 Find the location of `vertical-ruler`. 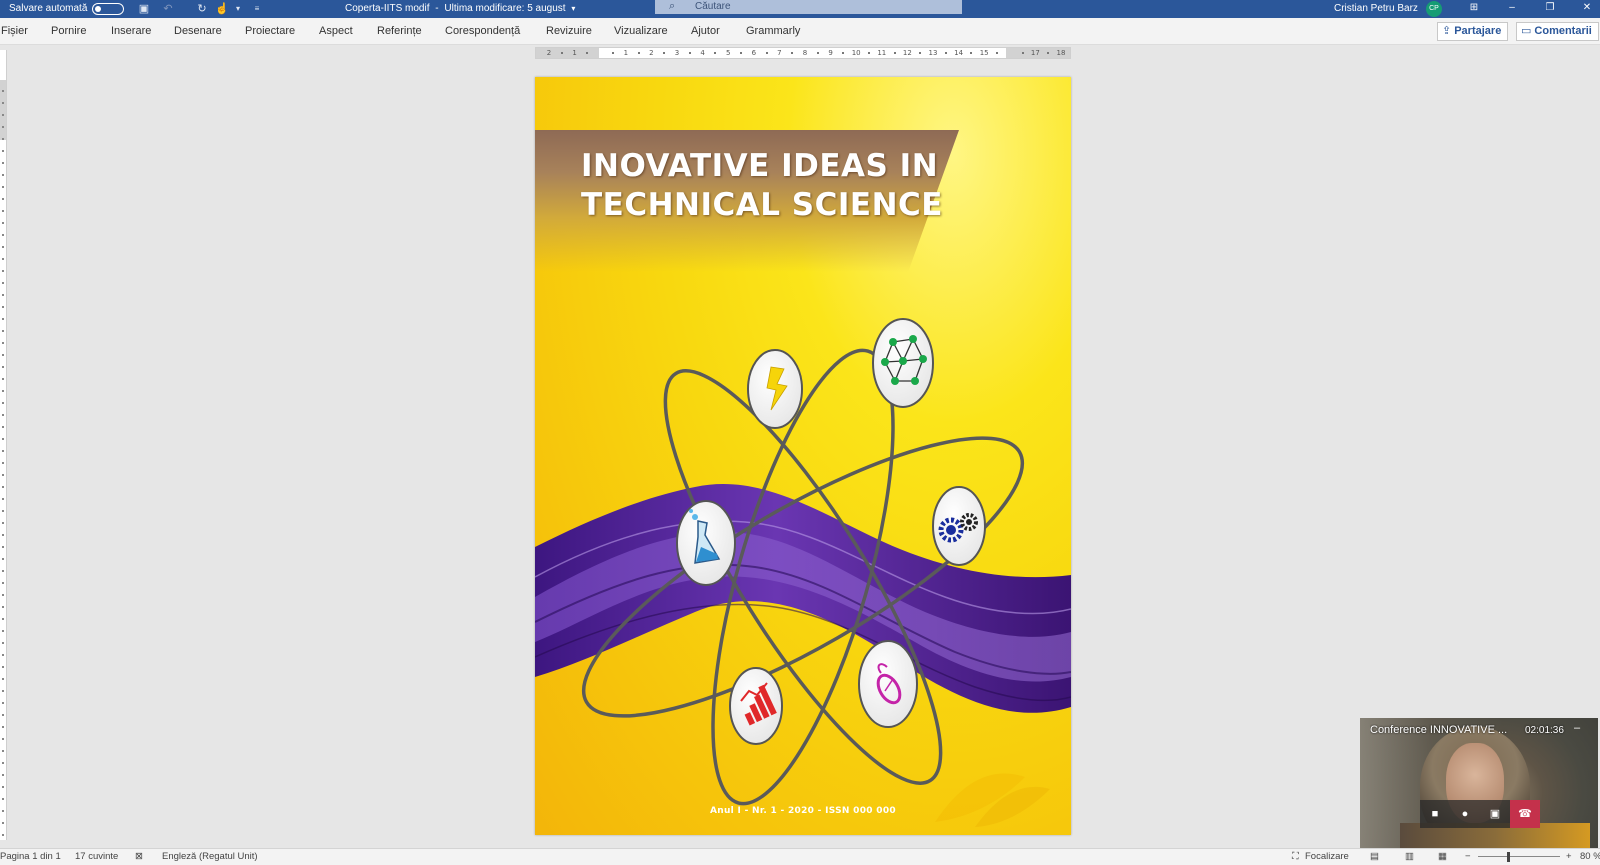

vertical-ruler is located at coordinates (3, 445).